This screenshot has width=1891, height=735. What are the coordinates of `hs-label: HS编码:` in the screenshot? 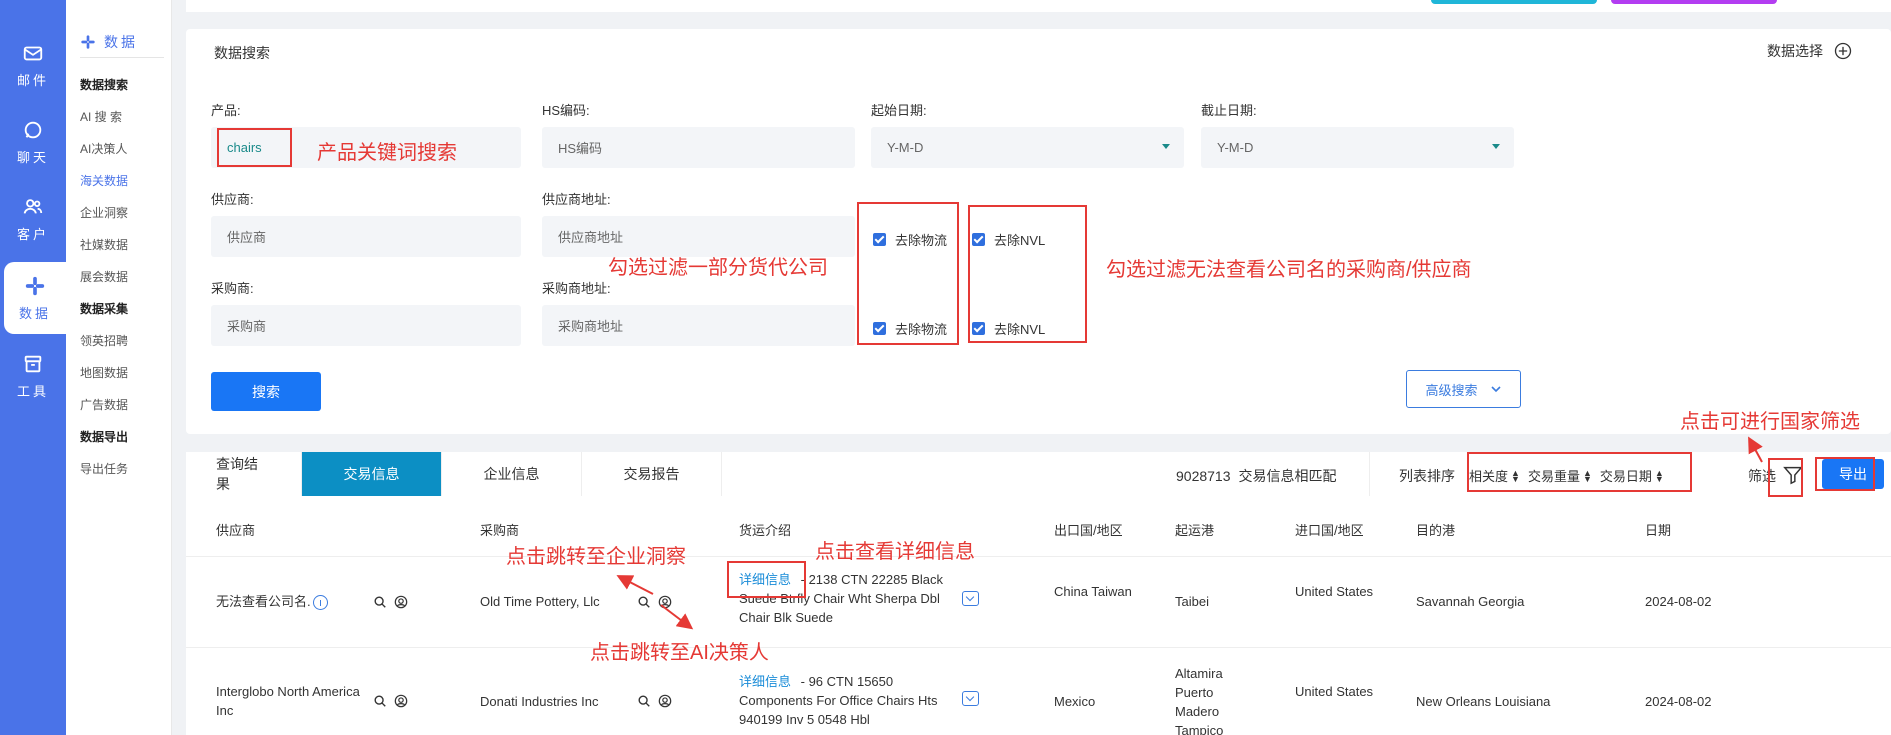 It's located at (566, 110).